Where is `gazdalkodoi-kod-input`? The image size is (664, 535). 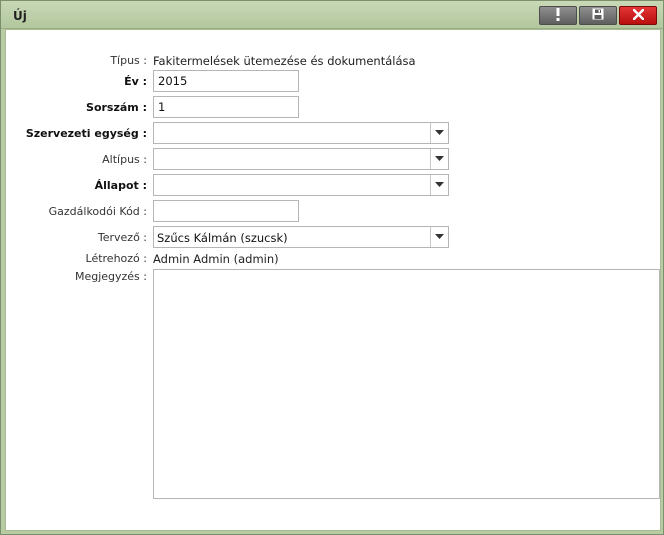 gazdalkodoi-kod-input is located at coordinates (226, 211).